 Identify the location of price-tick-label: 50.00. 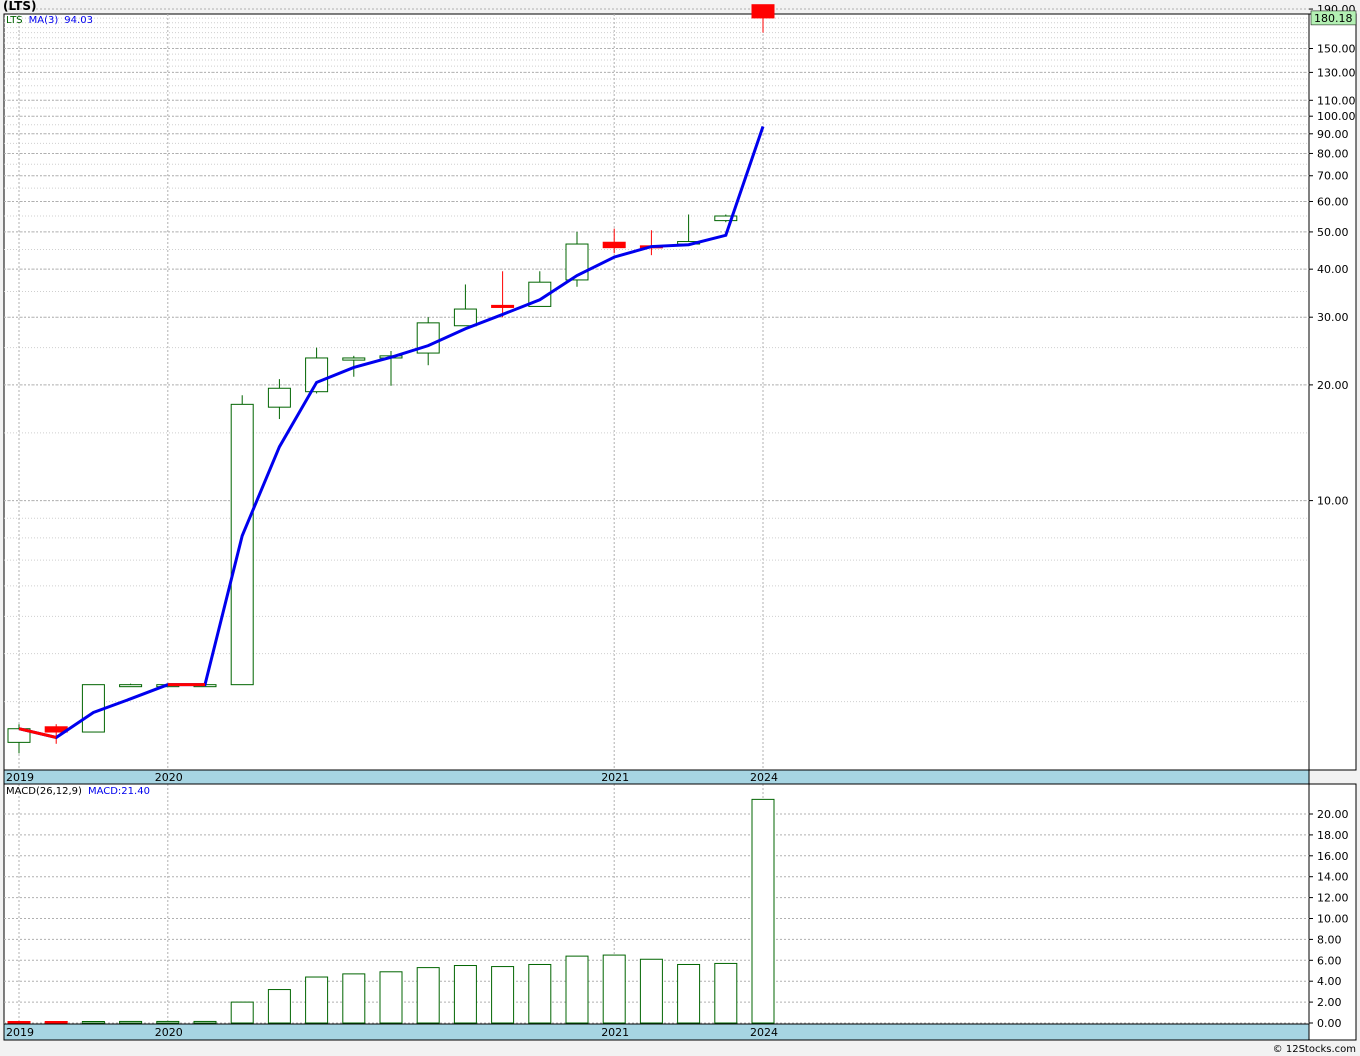
(1333, 232).